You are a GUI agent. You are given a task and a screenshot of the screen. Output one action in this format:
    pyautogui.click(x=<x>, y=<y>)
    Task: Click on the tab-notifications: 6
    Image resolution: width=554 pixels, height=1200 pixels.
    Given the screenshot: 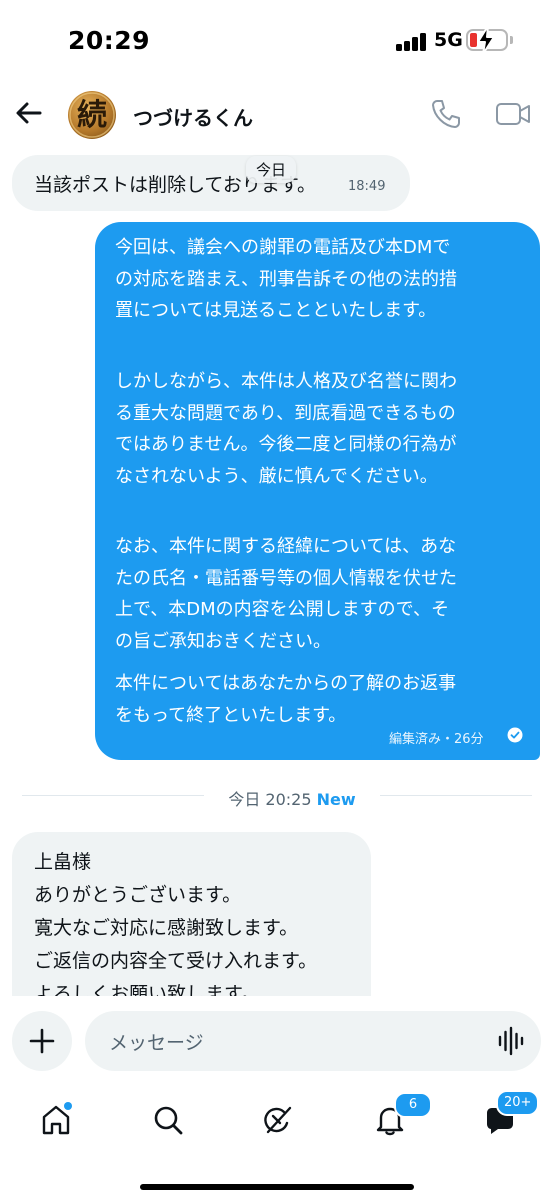 What is the action you would take?
    pyautogui.click(x=400, y=1117)
    